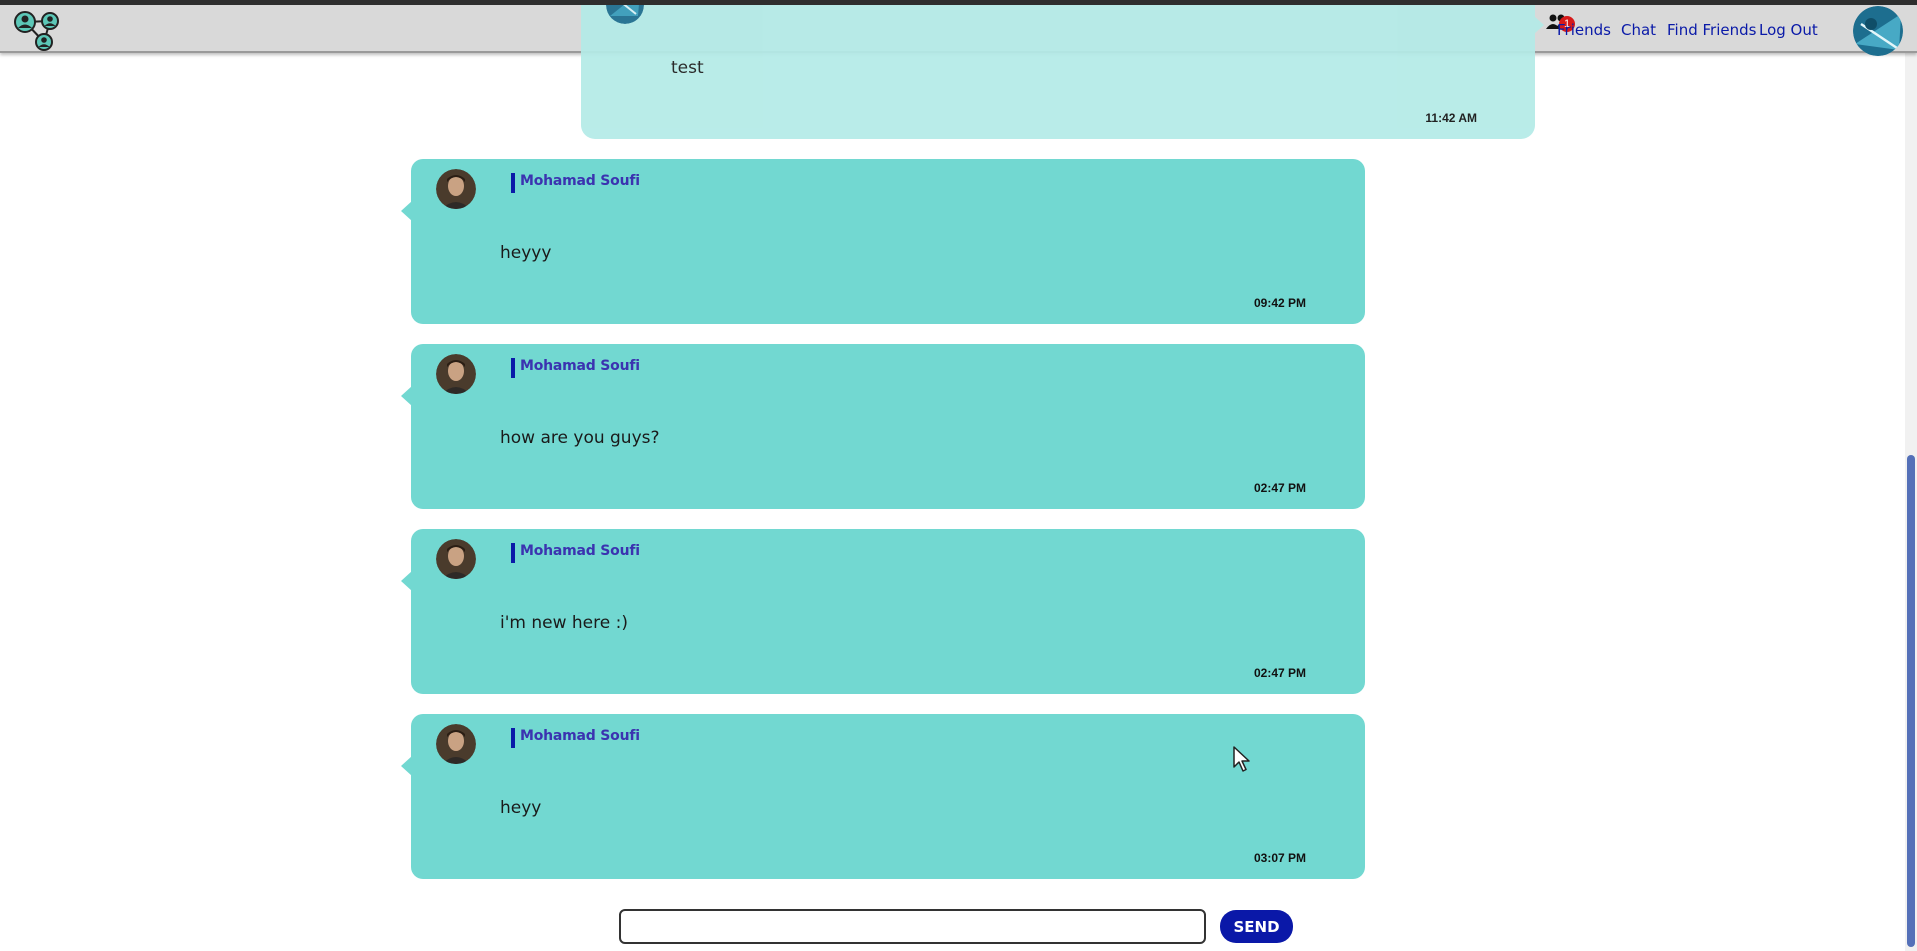 Image resolution: width=1917 pixels, height=951 pixels. I want to click on message-bubble: Mohamad Soufi heyyy 09:42 PM, so click(883, 241).